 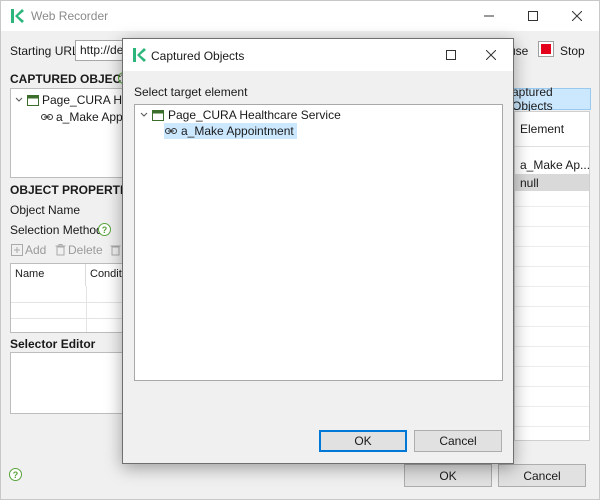 What do you see at coordinates (572, 51) in the screenshot?
I see `stop-label: Stop` at bounding box center [572, 51].